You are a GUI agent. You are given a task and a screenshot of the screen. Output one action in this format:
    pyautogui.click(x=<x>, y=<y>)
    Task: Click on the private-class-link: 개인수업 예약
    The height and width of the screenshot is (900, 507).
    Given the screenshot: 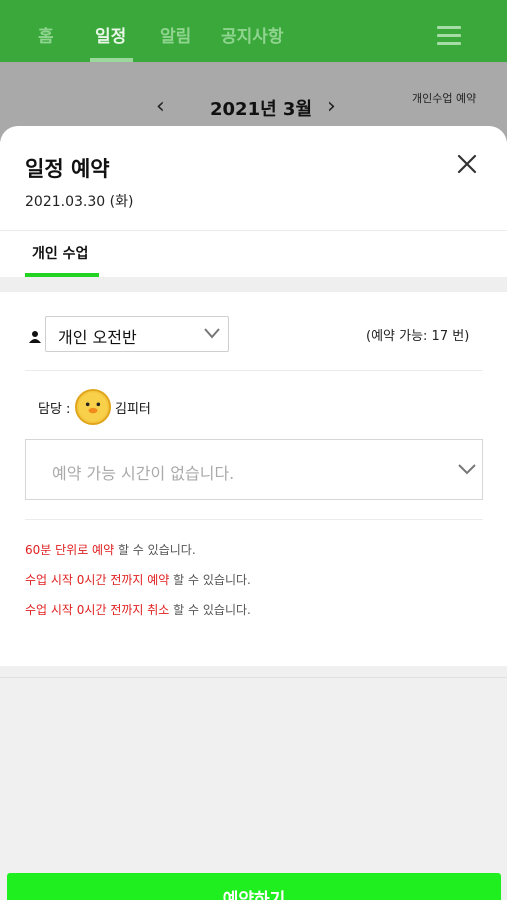 What is the action you would take?
    pyautogui.click(x=444, y=98)
    